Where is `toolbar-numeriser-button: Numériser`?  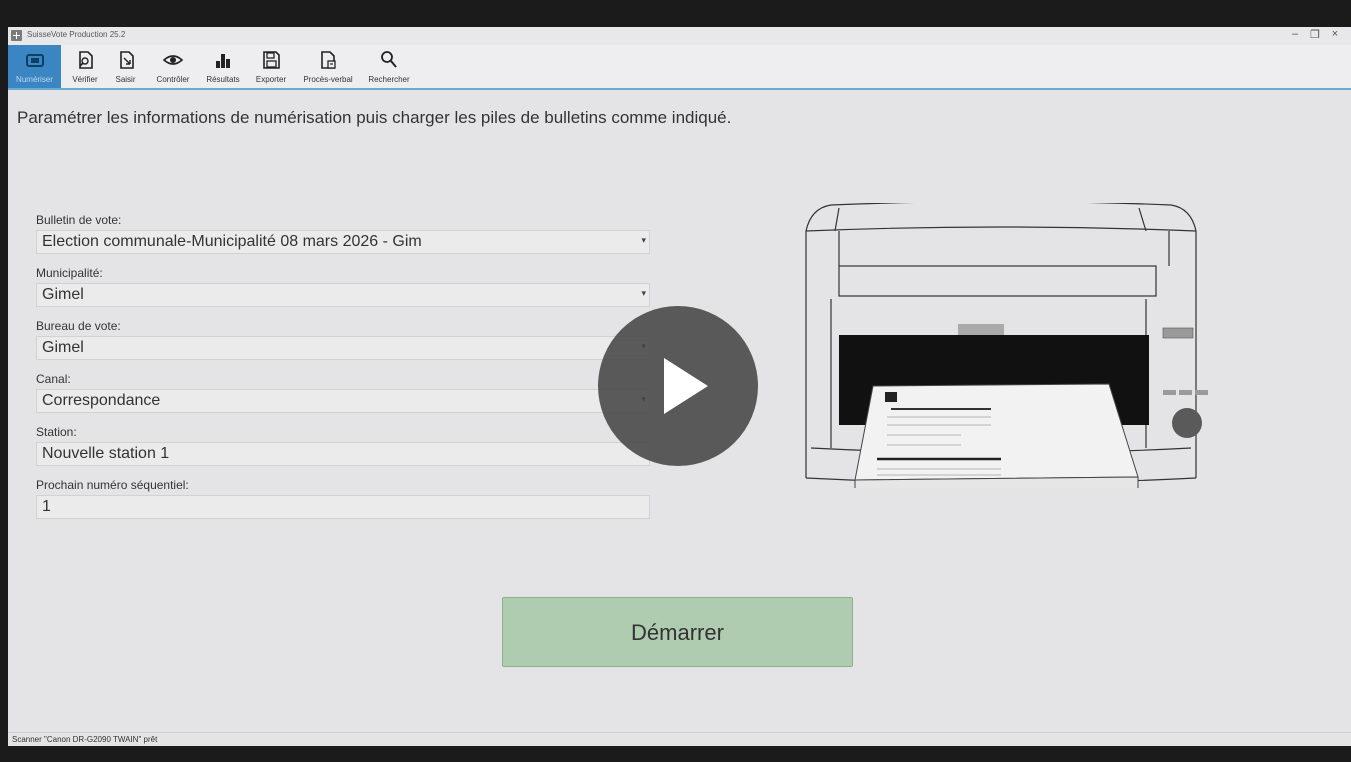 toolbar-numeriser-button: Numériser is located at coordinates (34, 66).